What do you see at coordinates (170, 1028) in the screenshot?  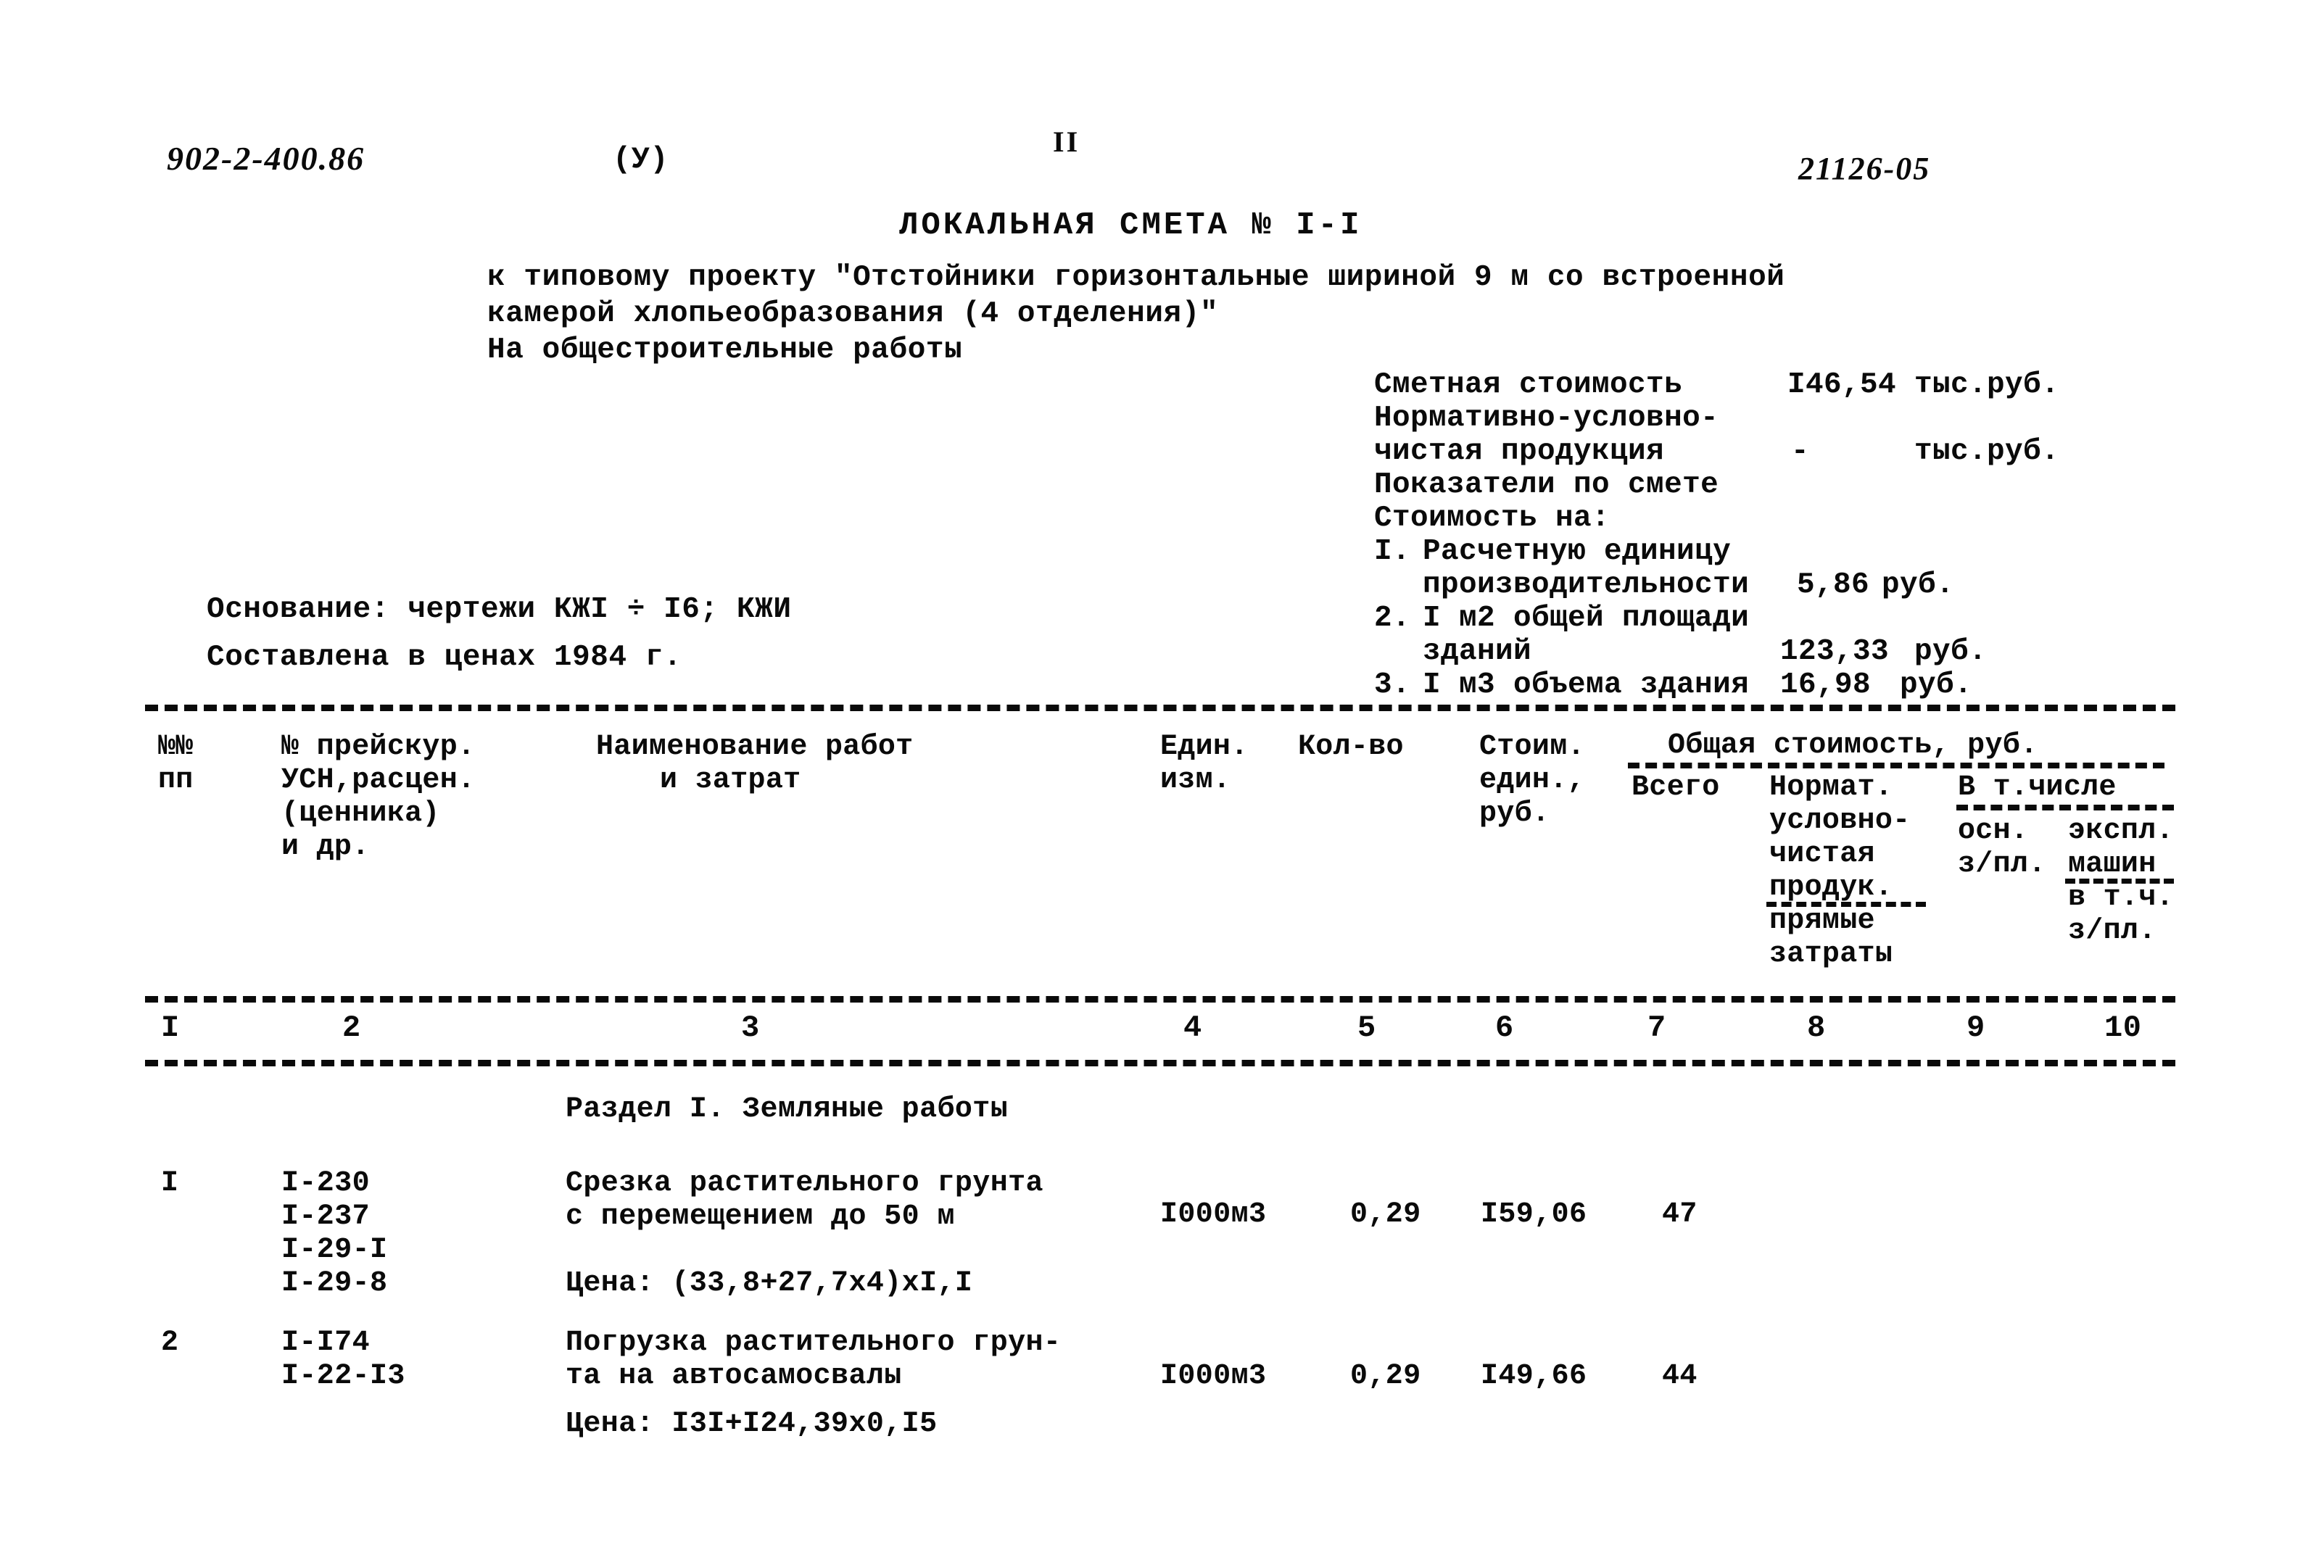 I see `column-number-1: I` at bounding box center [170, 1028].